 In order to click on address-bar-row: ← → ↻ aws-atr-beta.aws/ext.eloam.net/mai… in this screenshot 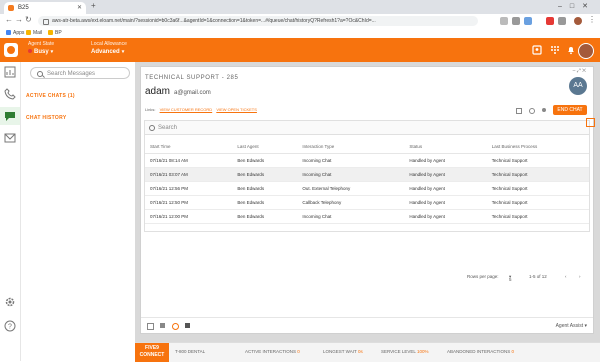, I will do `click(300, 21)`.